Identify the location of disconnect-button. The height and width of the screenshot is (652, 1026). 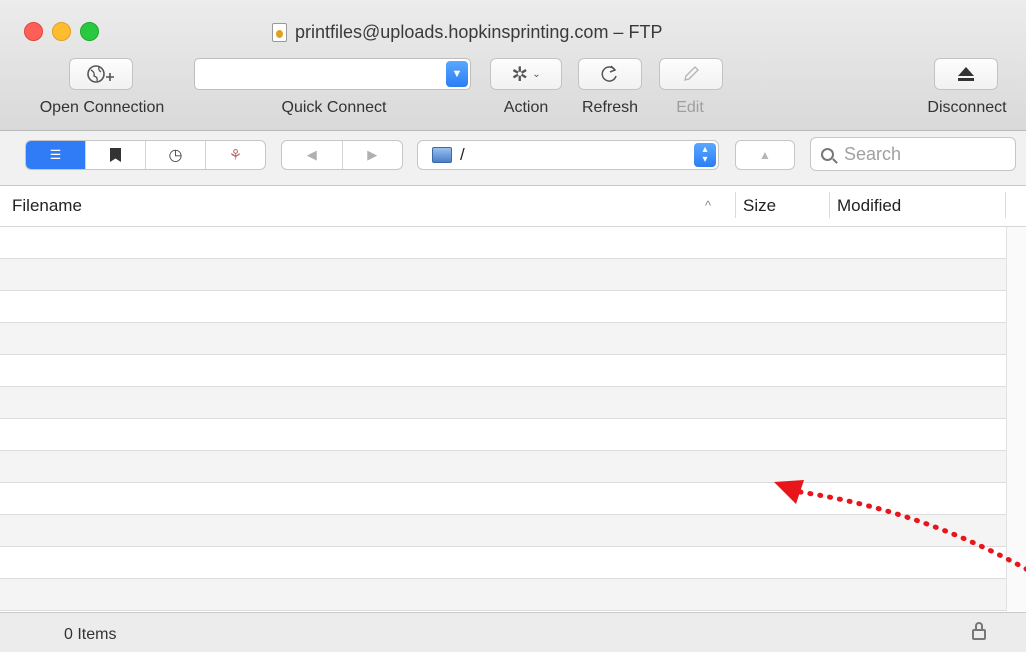
(966, 74).